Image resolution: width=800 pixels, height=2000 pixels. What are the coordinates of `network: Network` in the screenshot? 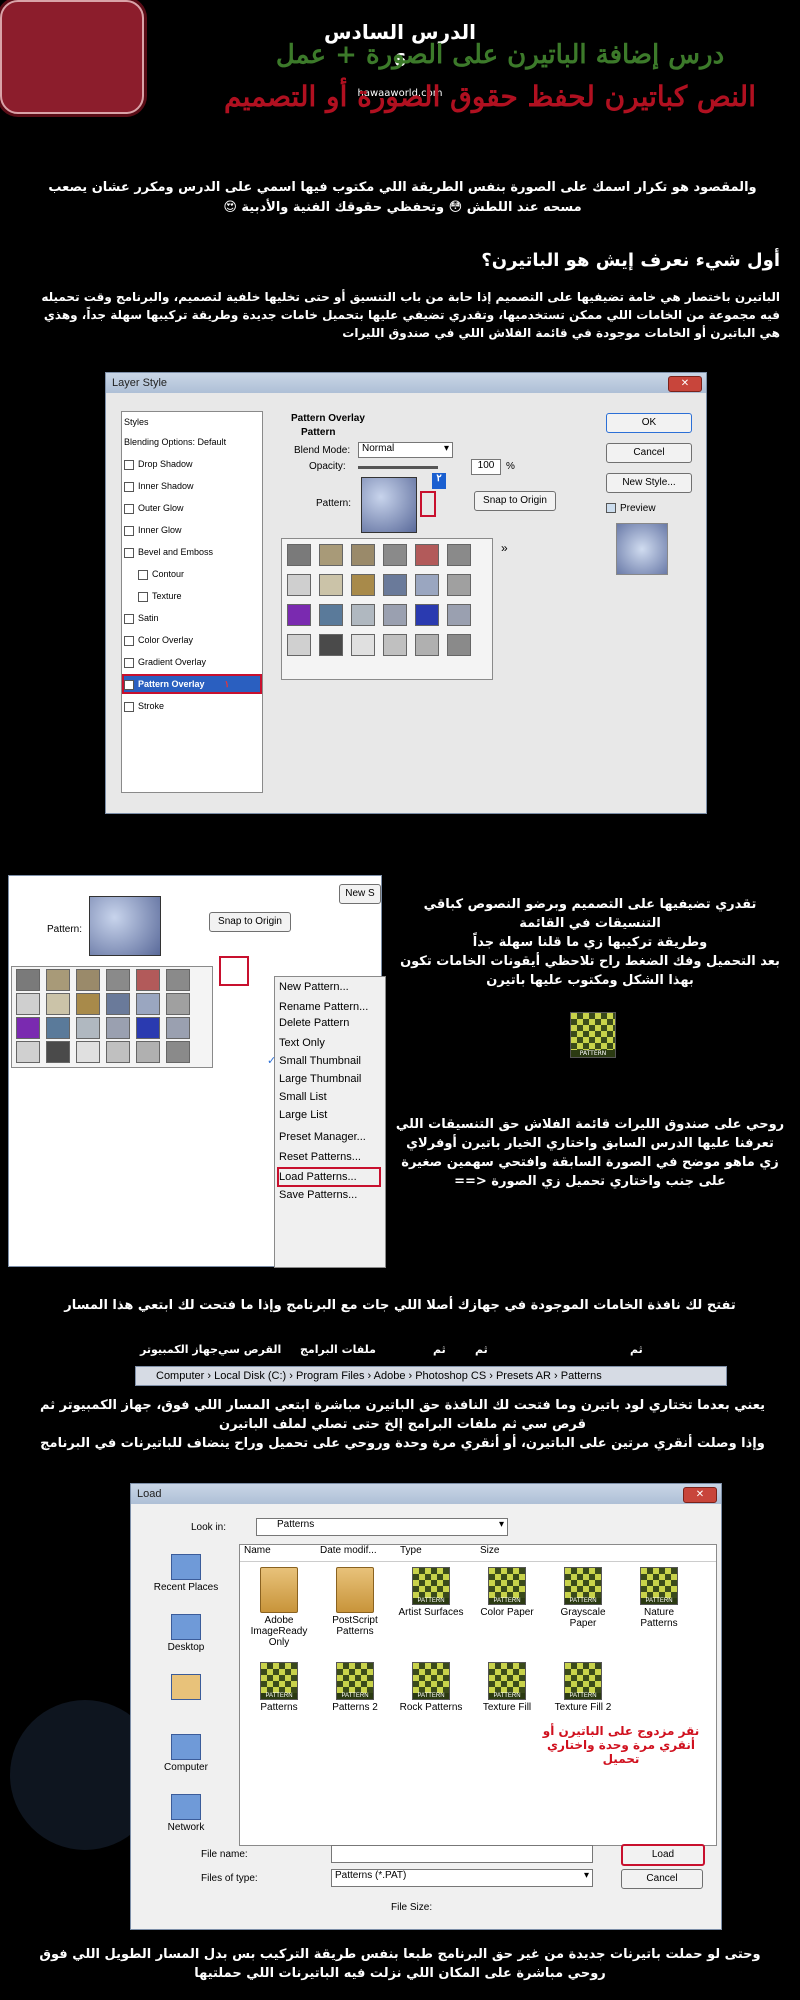 It's located at (186, 1813).